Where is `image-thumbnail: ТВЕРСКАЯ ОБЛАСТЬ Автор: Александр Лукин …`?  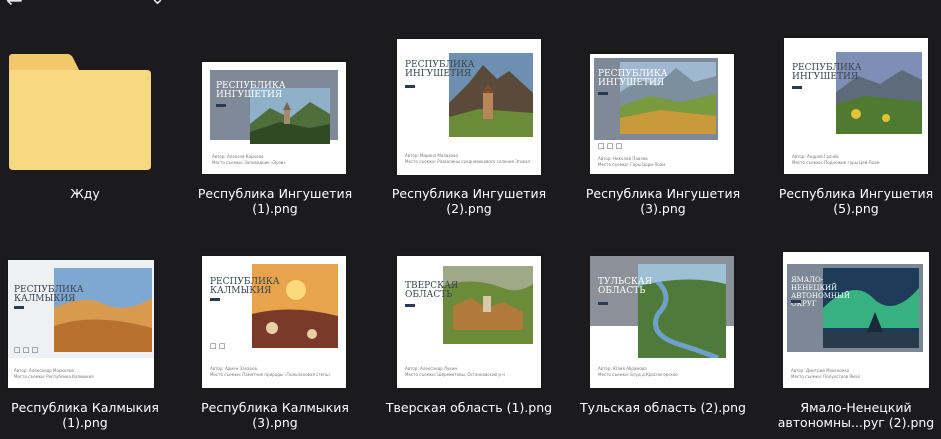 image-thumbnail: ТВЕРСКАЯ ОБЛАСТЬ Автор: Александр Лукин … is located at coordinates (469, 322).